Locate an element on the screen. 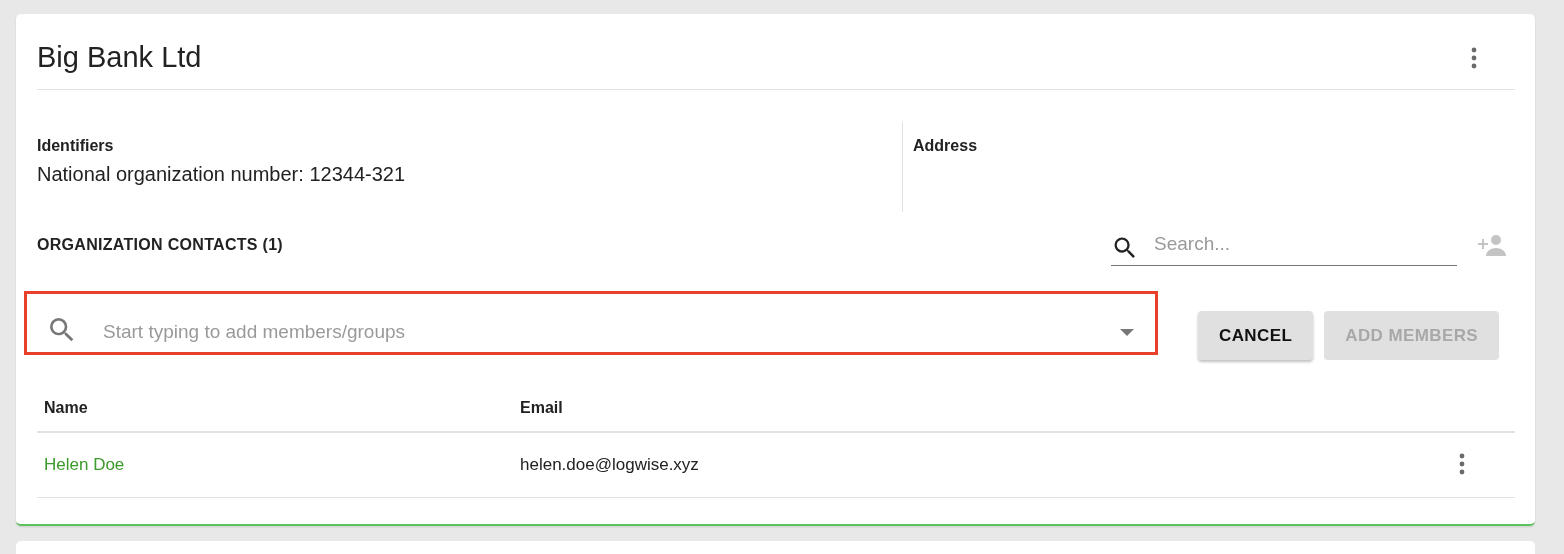  section-heading: ORGANIZATION CONTACTS (1) is located at coordinates (160, 245).